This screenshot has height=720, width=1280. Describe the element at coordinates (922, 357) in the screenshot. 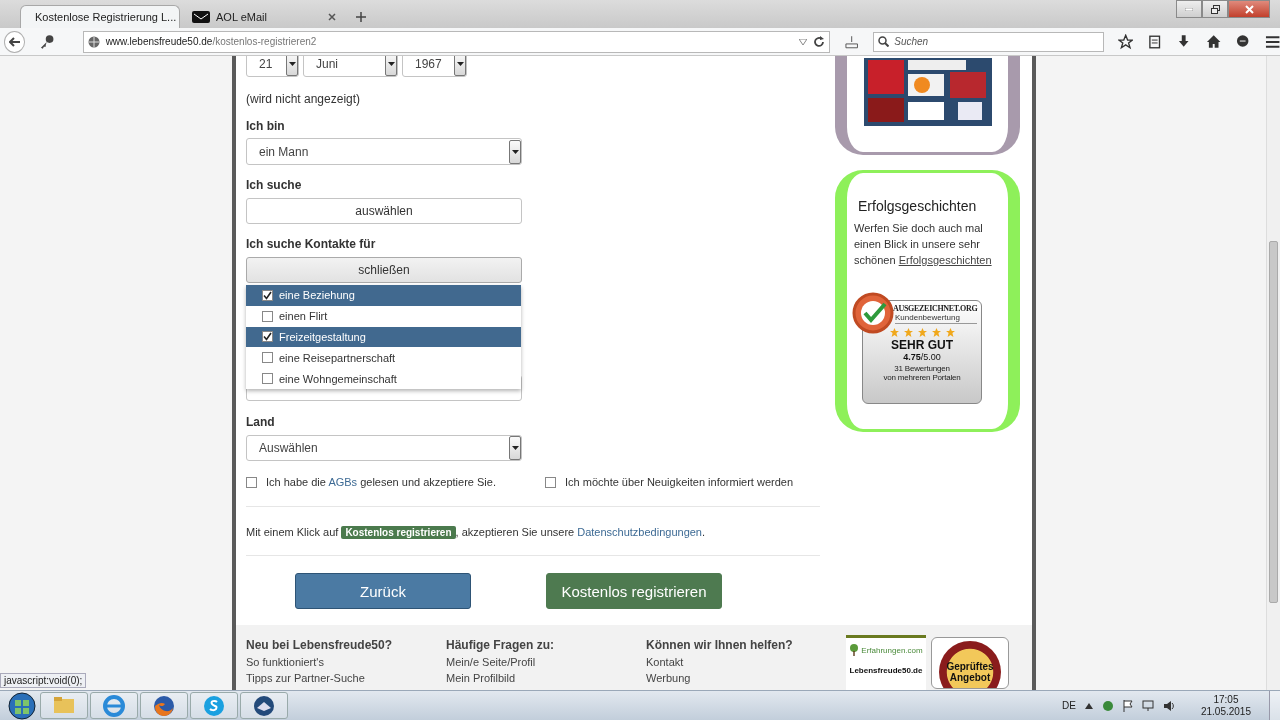

I see `score-text: 4.75/5.00` at that location.